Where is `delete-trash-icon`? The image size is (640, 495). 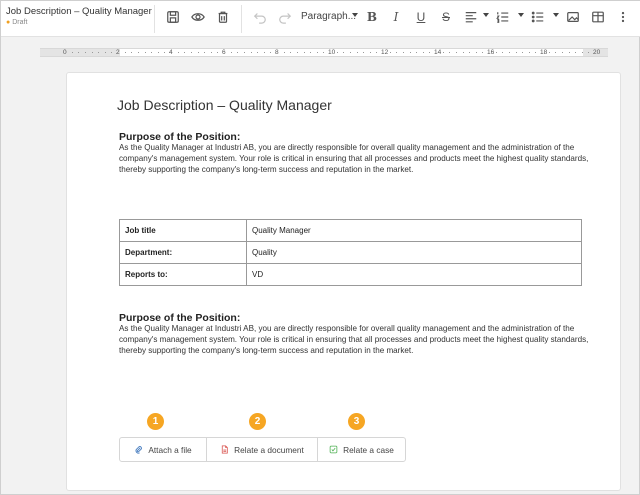
delete-trash-icon is located at coordinates (223, 17).